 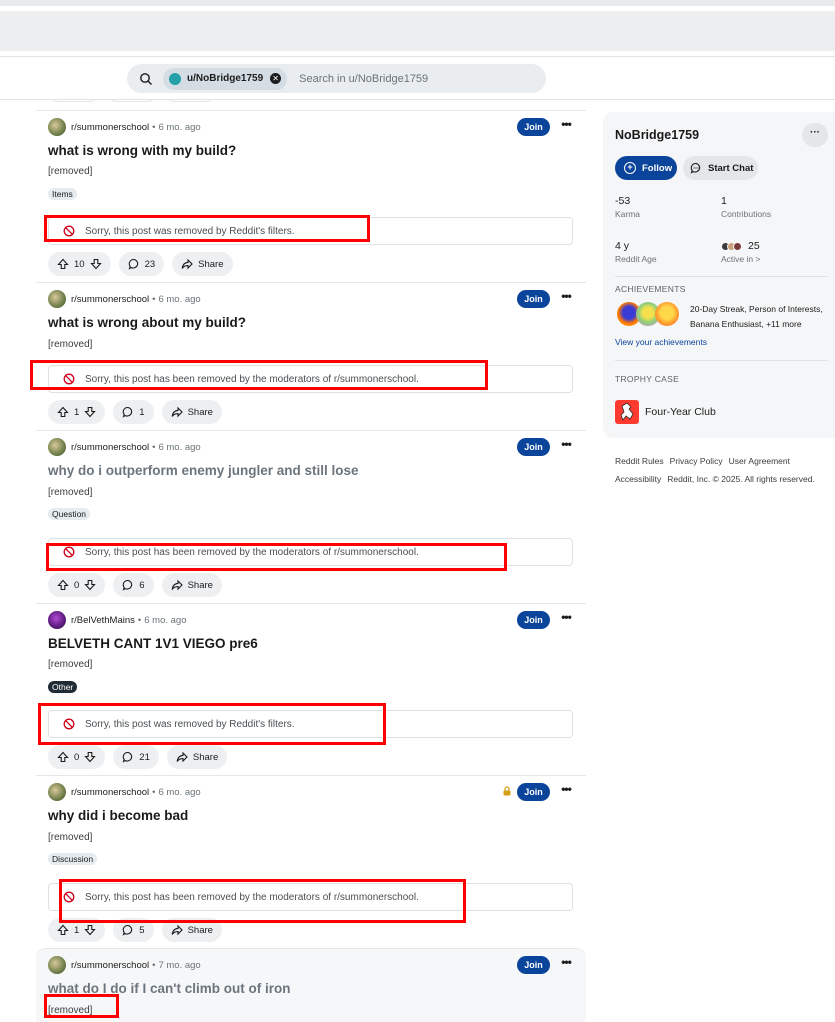 I want to click on post-title: what is wrong about my build?, so click(x=147, y=322).